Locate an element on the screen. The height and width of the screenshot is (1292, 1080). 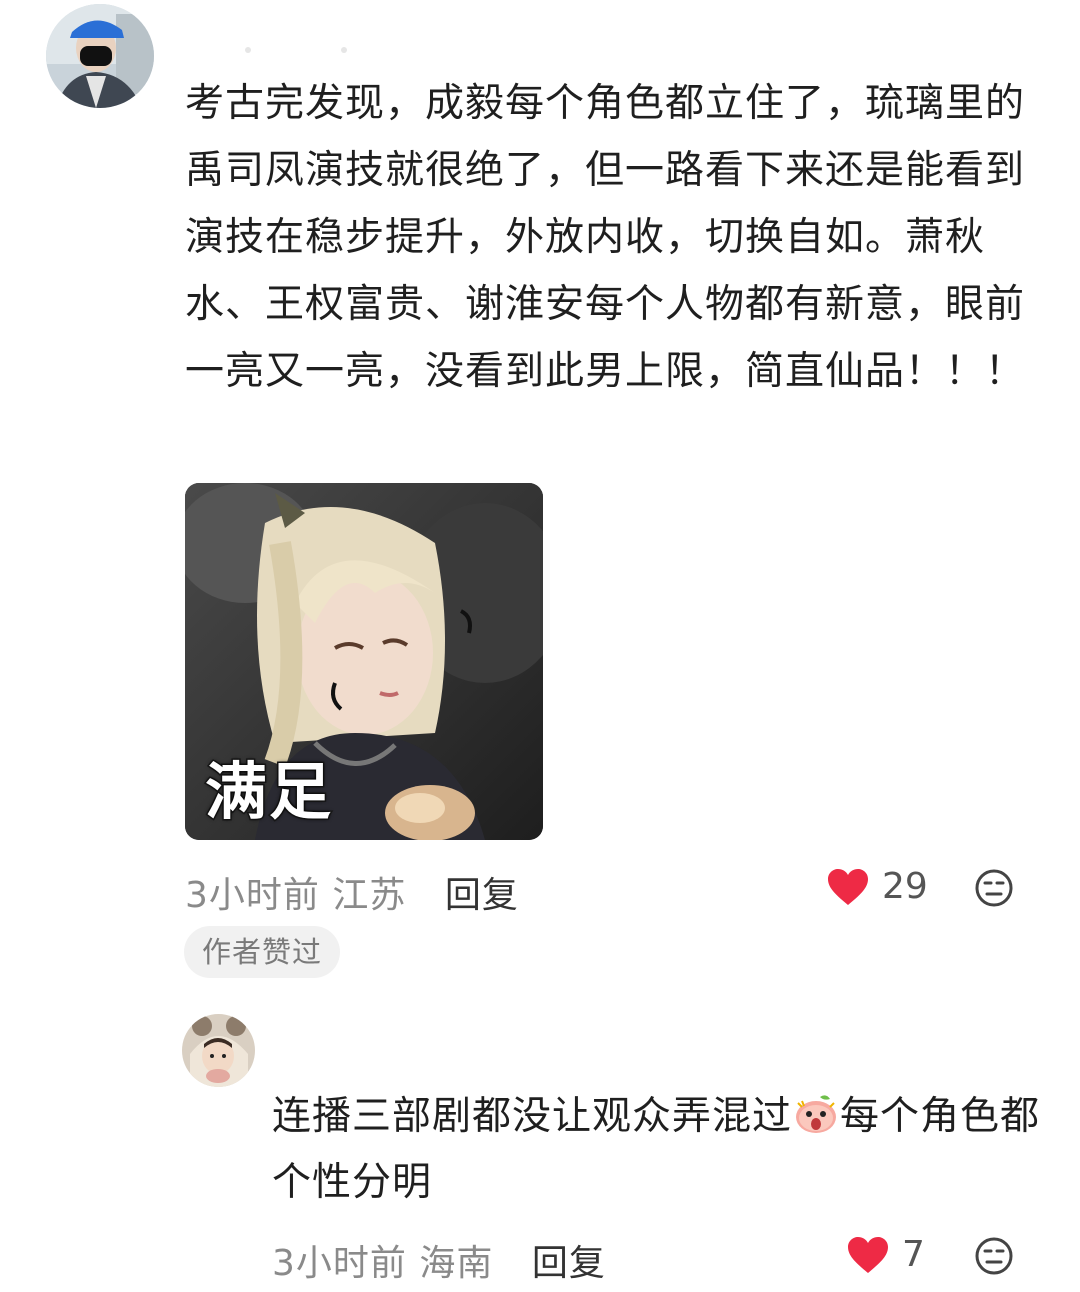
reply-time: 3小时前 is located at coordinates (339, 1263).